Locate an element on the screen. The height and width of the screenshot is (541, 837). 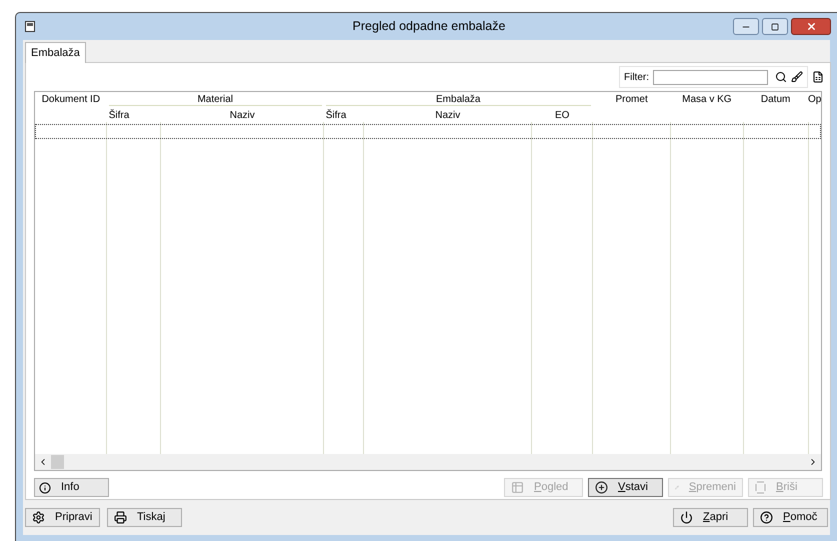
focused-row is located at coordinates (428, 131).